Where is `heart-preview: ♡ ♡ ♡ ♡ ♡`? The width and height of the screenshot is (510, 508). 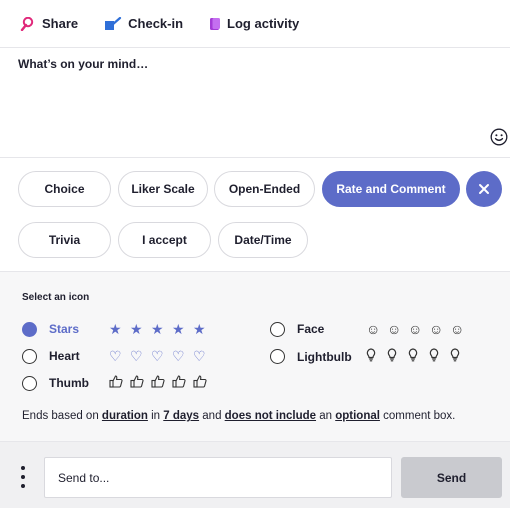
heart-preview: ♡ ♡ ♡ ♡ ♡ is located at coordinates (161, 356).